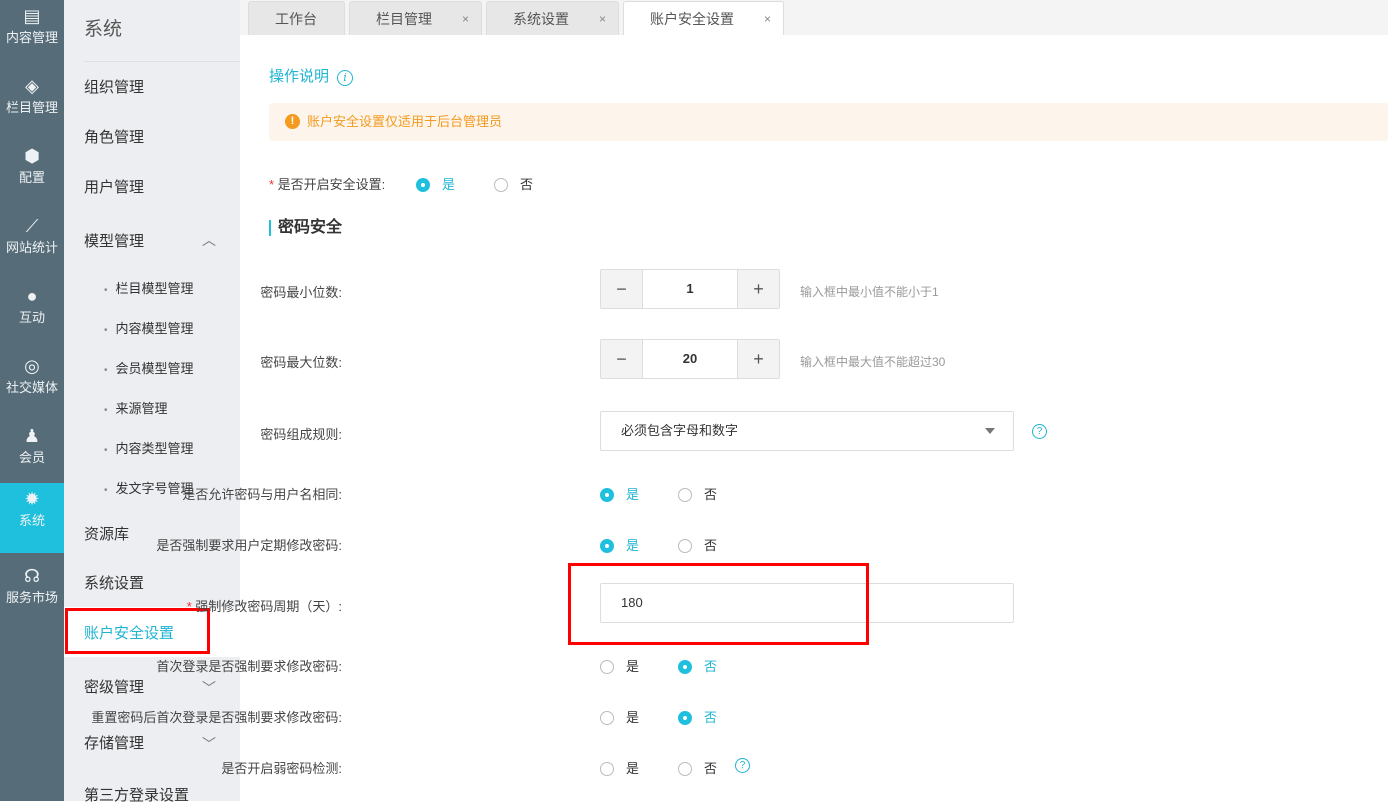 The height and width of the screenshot is (805, 1388). What do you see at coordinates (114, 742) in the screenshot?
I see `sidebar-item-storage: 存储管理` at bounding box center [114, 742].